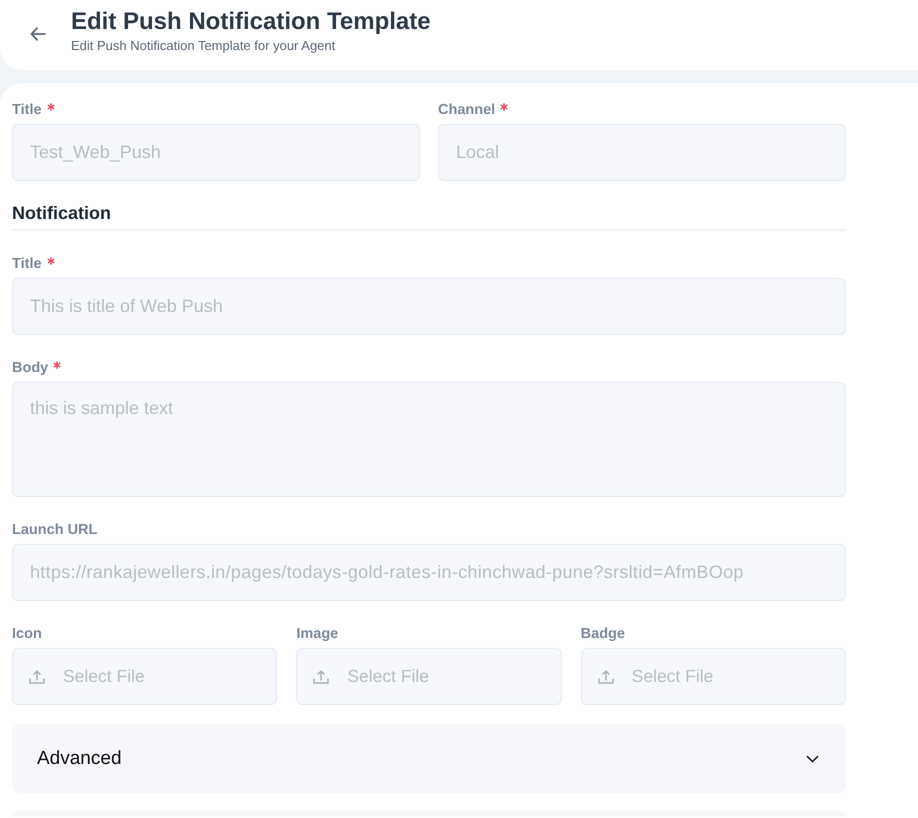 The image size is (918, 818). I want to click on field-label: Badge, so click(602, 634).